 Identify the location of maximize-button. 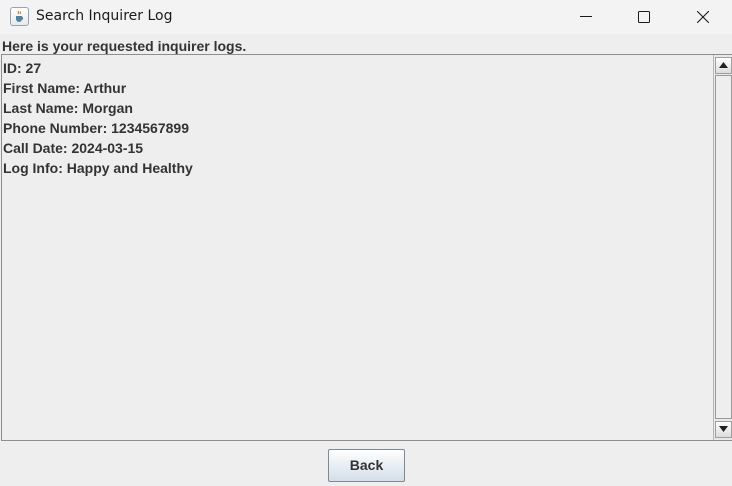
(644, 17).